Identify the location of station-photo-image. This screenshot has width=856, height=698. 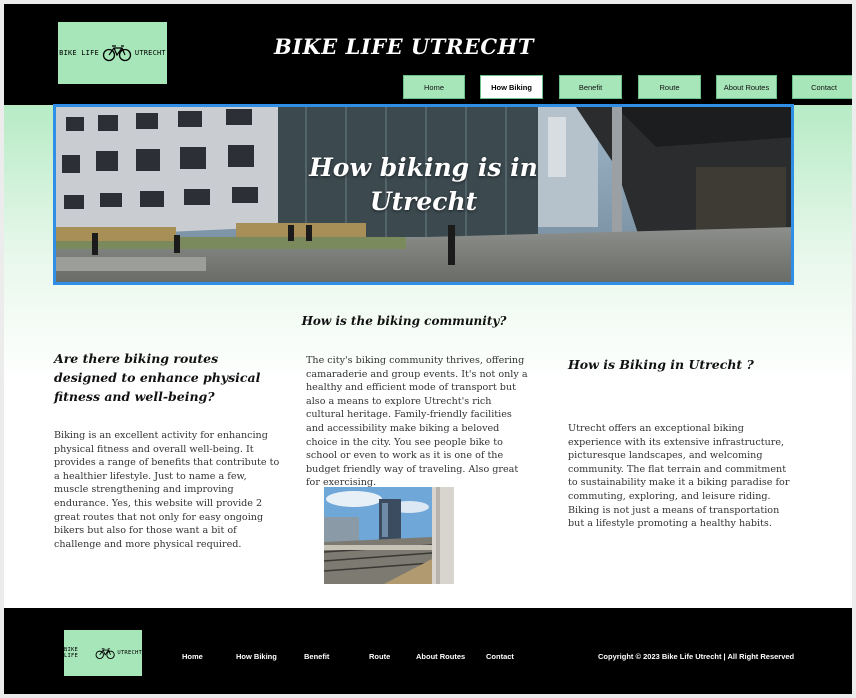
(389, 535).